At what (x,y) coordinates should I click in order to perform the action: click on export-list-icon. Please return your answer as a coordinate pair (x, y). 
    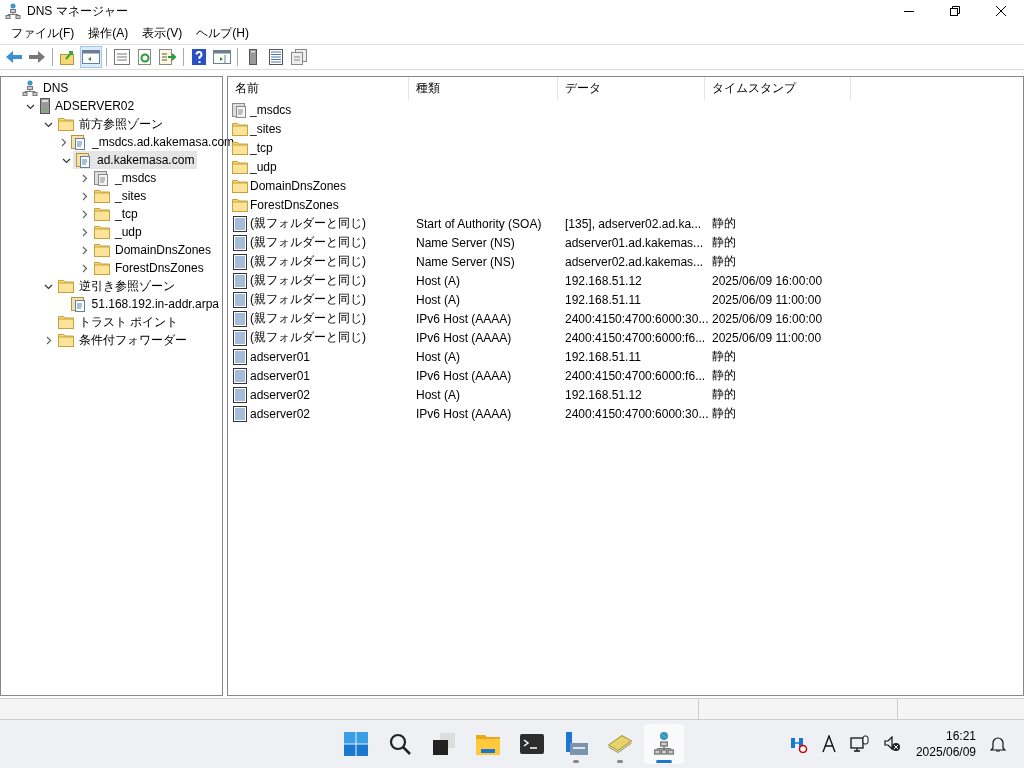
    Looking at the image, I should click on (168, 57).